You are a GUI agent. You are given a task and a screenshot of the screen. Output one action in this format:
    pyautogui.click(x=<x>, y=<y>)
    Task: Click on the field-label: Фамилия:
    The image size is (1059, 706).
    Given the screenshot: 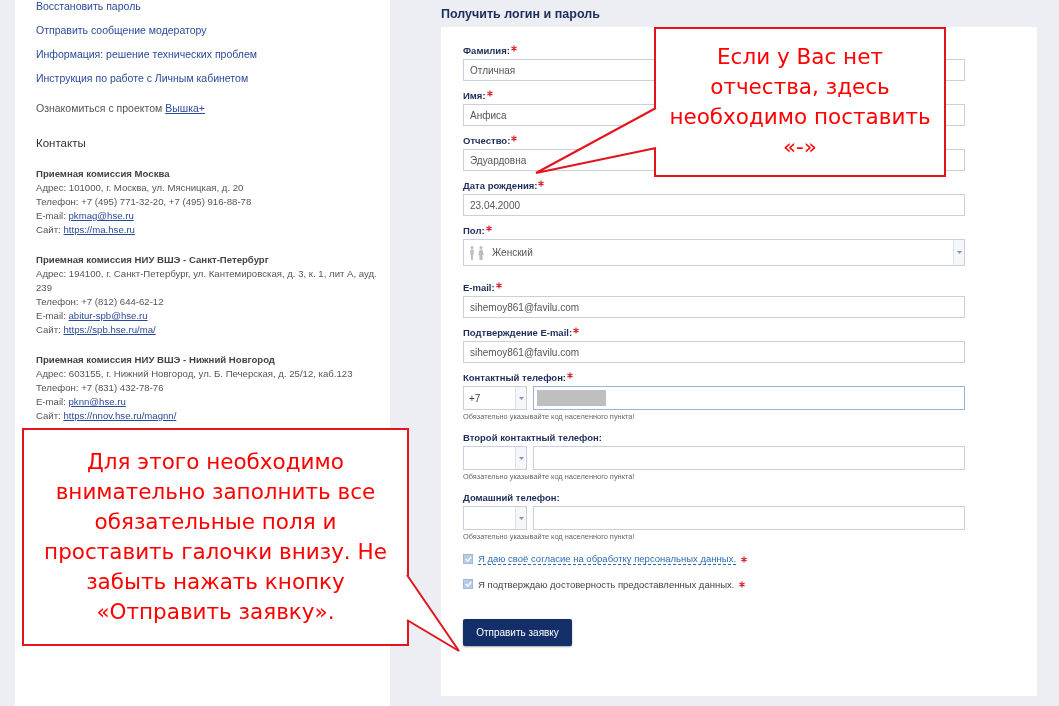 What is the action you would take?
    pyautogui.click(x=486, y=51)
    